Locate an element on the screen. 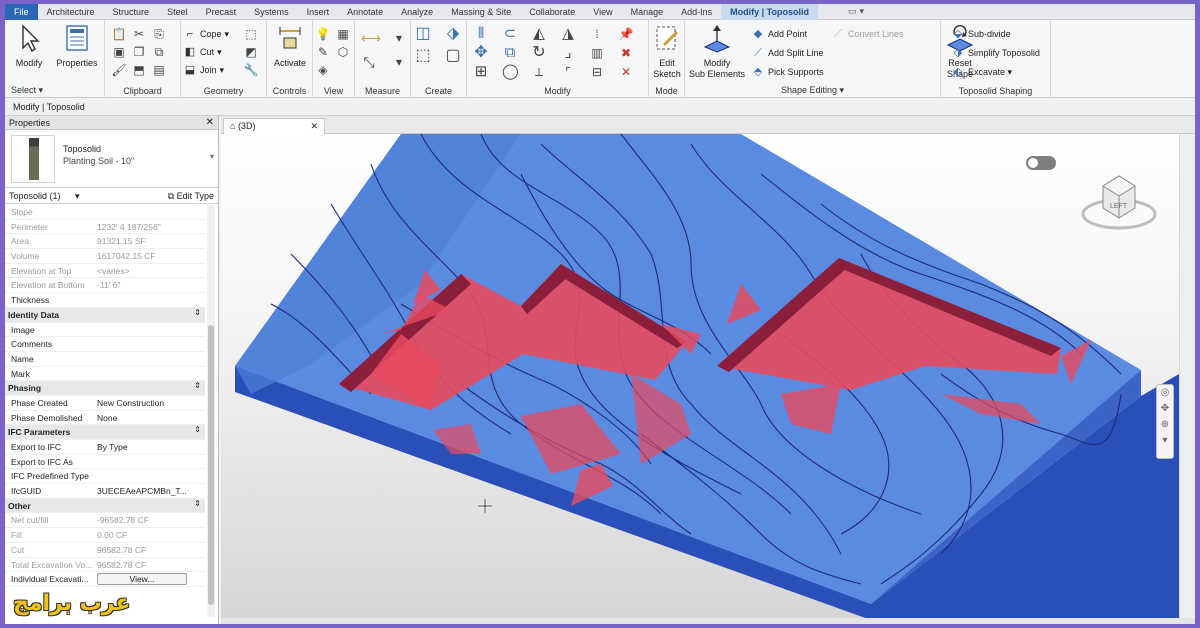  ribbon-tab-view: View is located at coordinates (602, 12).